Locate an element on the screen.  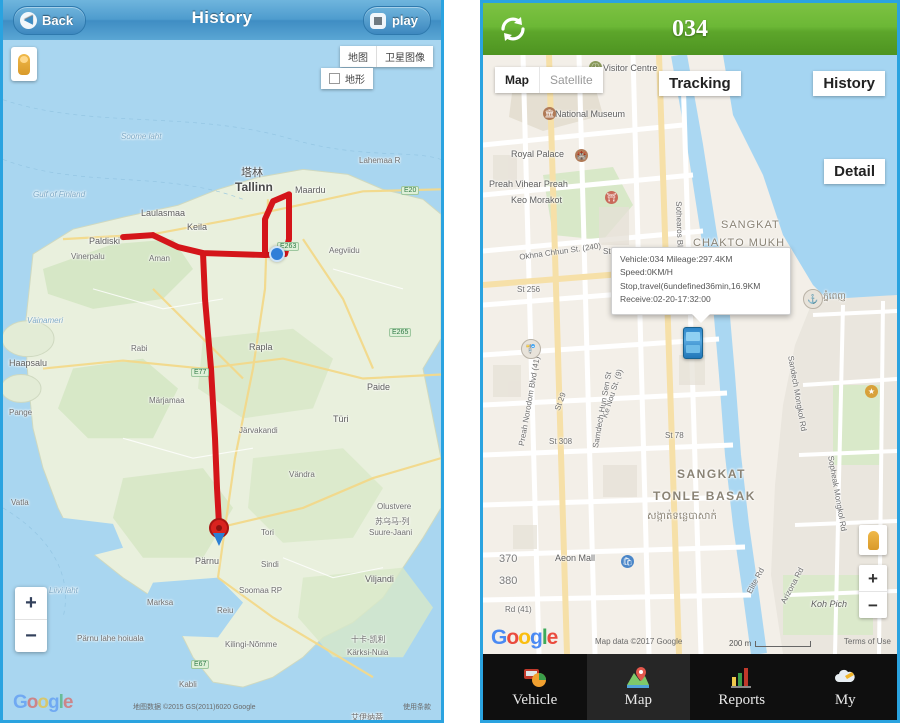
tab-my-label: My is located at coordinates (845, 700).